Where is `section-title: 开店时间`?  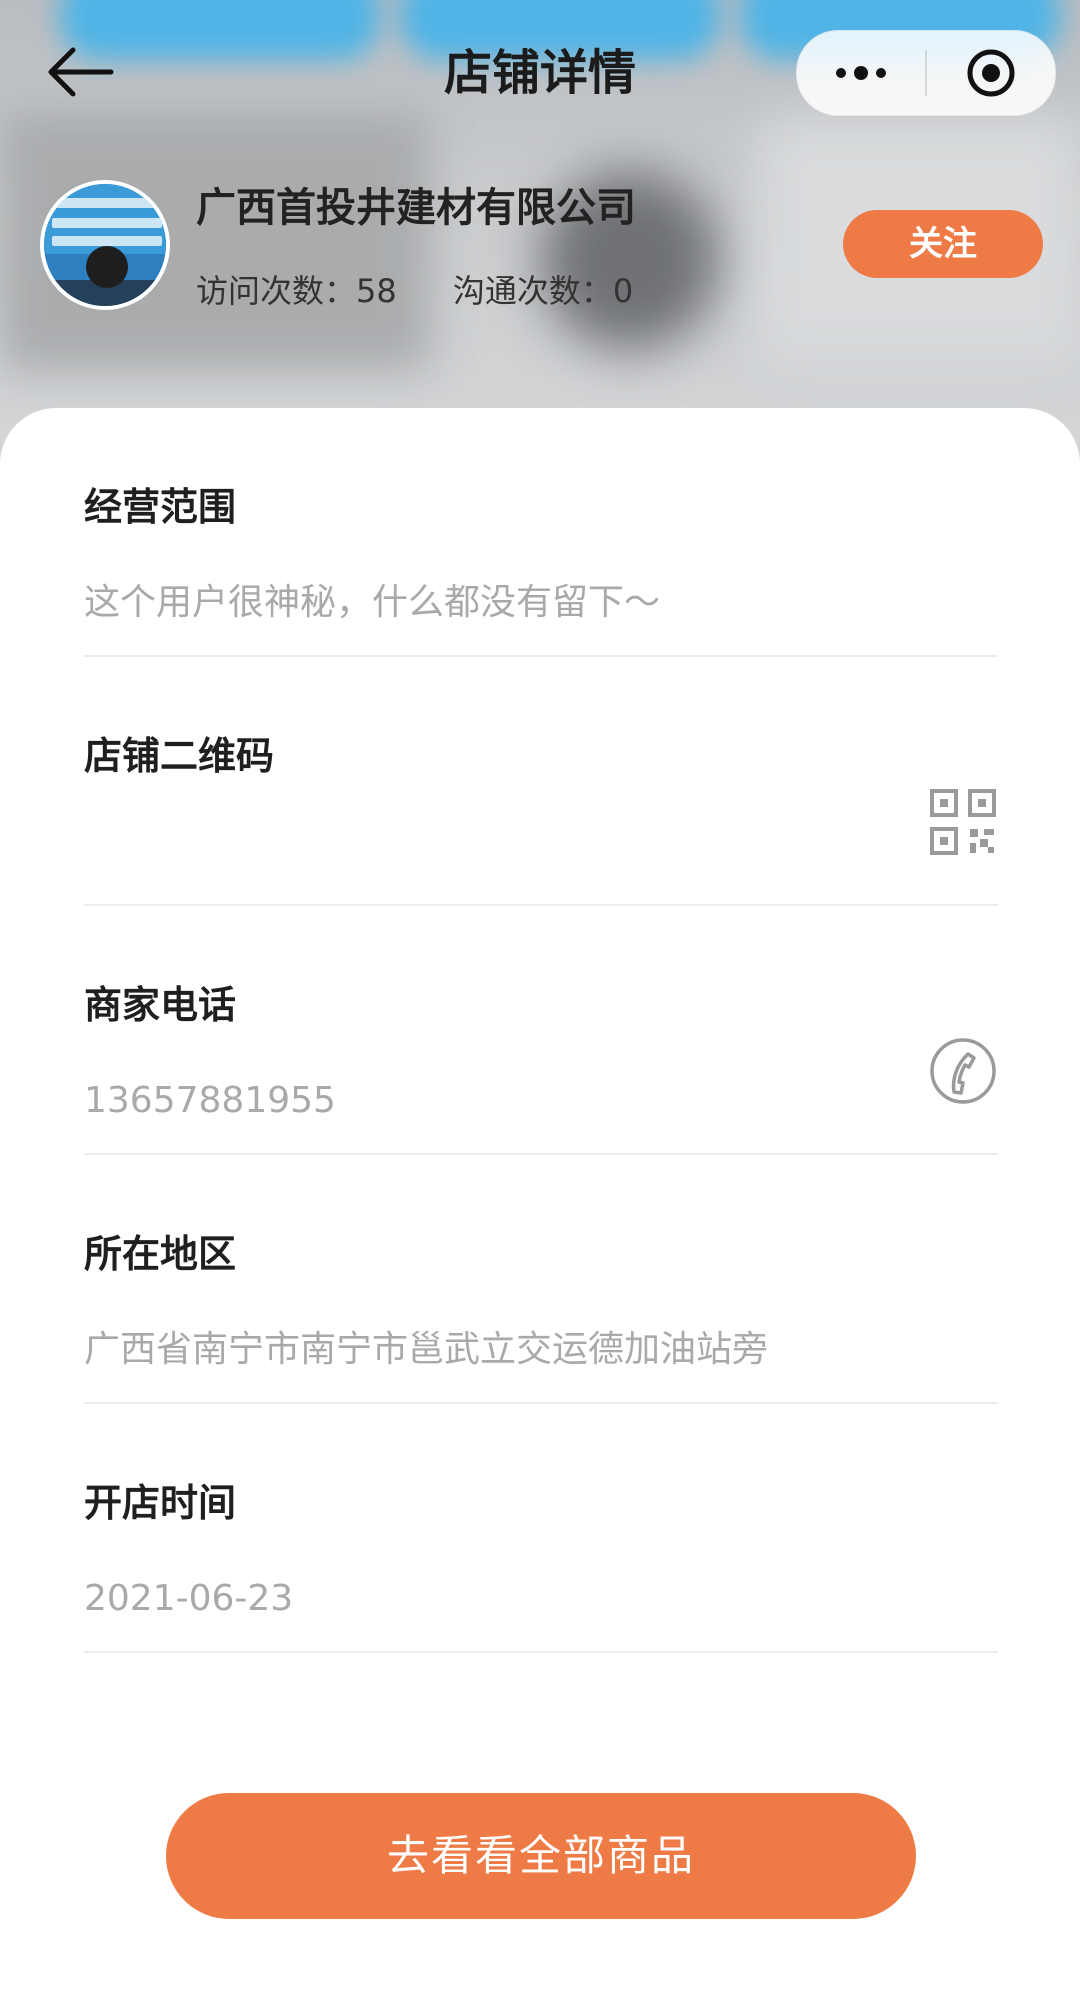 section-title: 开店时间 is located at coordinates (160, 1503).